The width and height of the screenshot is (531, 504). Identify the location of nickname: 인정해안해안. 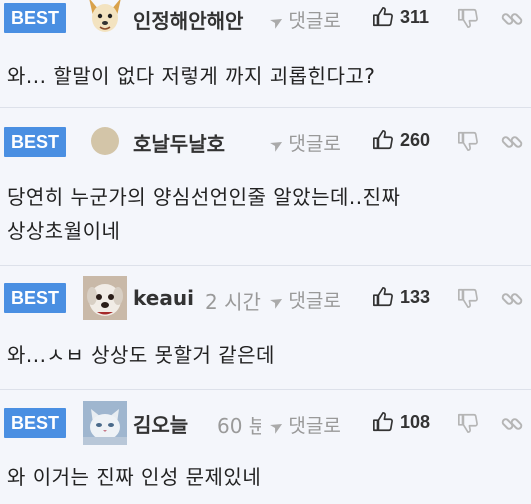
(197, 19).